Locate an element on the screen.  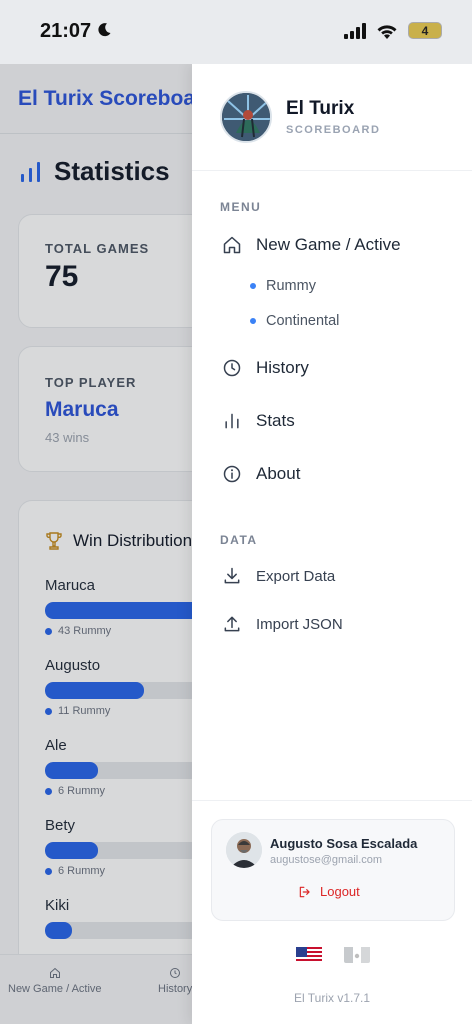
download-icon is located at coordinates (232, 575).